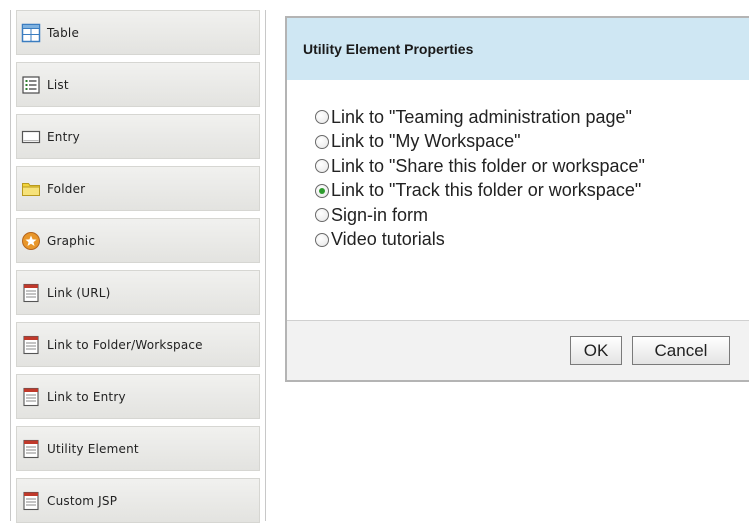 This screenshot has height=523, width=749. I want to click on palette-item-link-entry: Link to Entry, so click(138, 396).